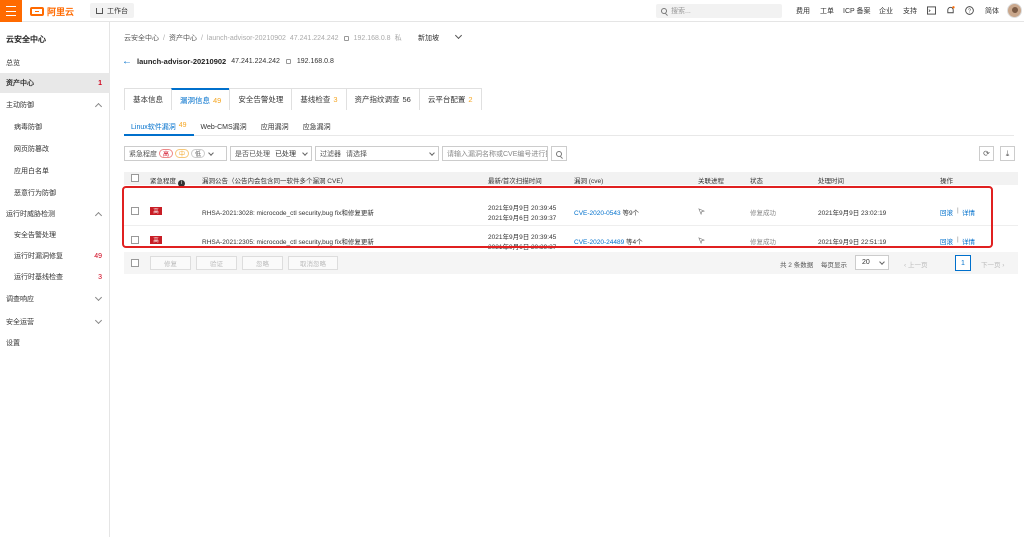  I want to click on asset-name: launch-advisor-20210902, so click(182, 61).